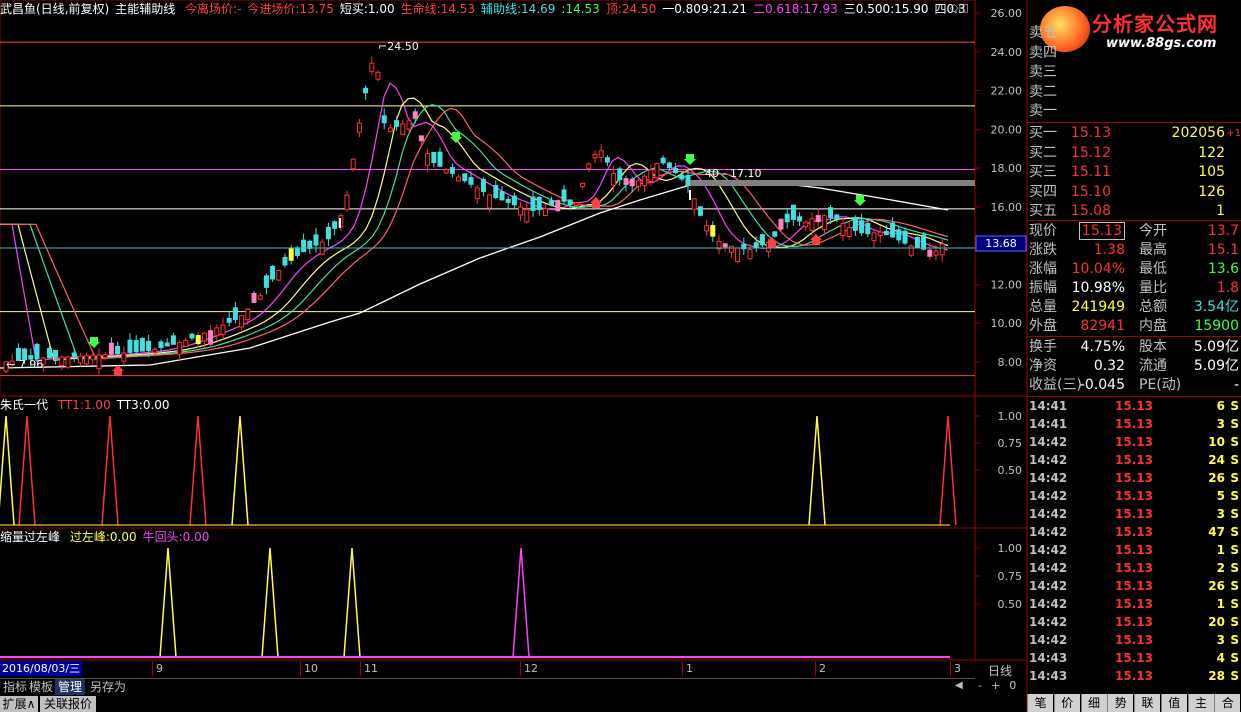 This screenshot has width=1241, height=712. Describe the element at coordinates (1134, 172) in the screenshot. I see `bid-row: 买三 15.11 105` at that location.